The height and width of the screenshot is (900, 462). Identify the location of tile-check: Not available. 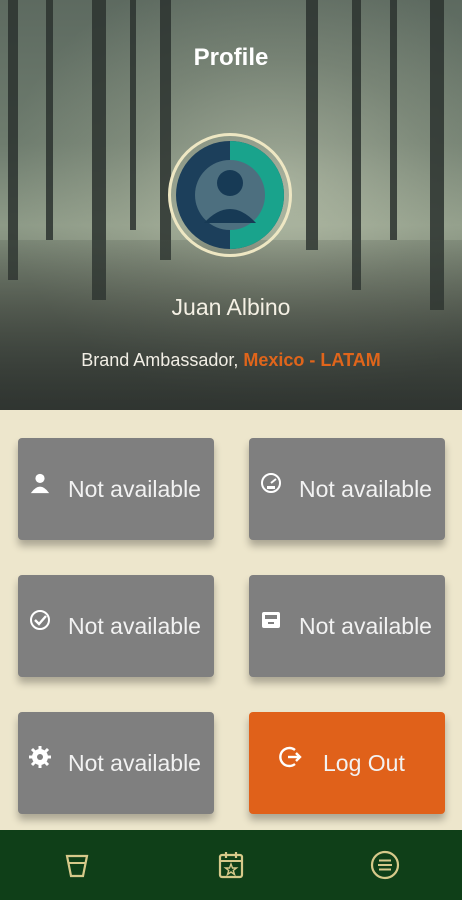
(116, 626).